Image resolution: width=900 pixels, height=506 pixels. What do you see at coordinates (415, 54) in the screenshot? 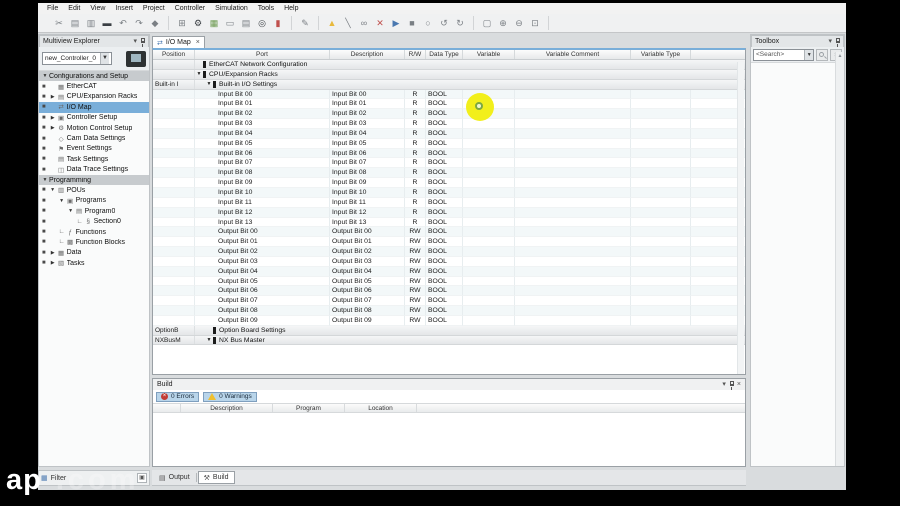
I see `column-header-r-w: R/W` at bounding box center [415, 54].